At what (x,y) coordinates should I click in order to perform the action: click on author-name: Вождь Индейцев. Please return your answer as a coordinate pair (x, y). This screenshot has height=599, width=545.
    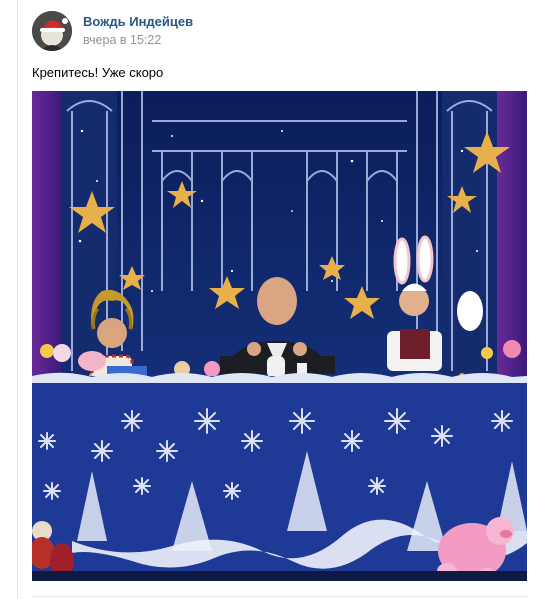
    Looking at the image, I should click on (138, 21).